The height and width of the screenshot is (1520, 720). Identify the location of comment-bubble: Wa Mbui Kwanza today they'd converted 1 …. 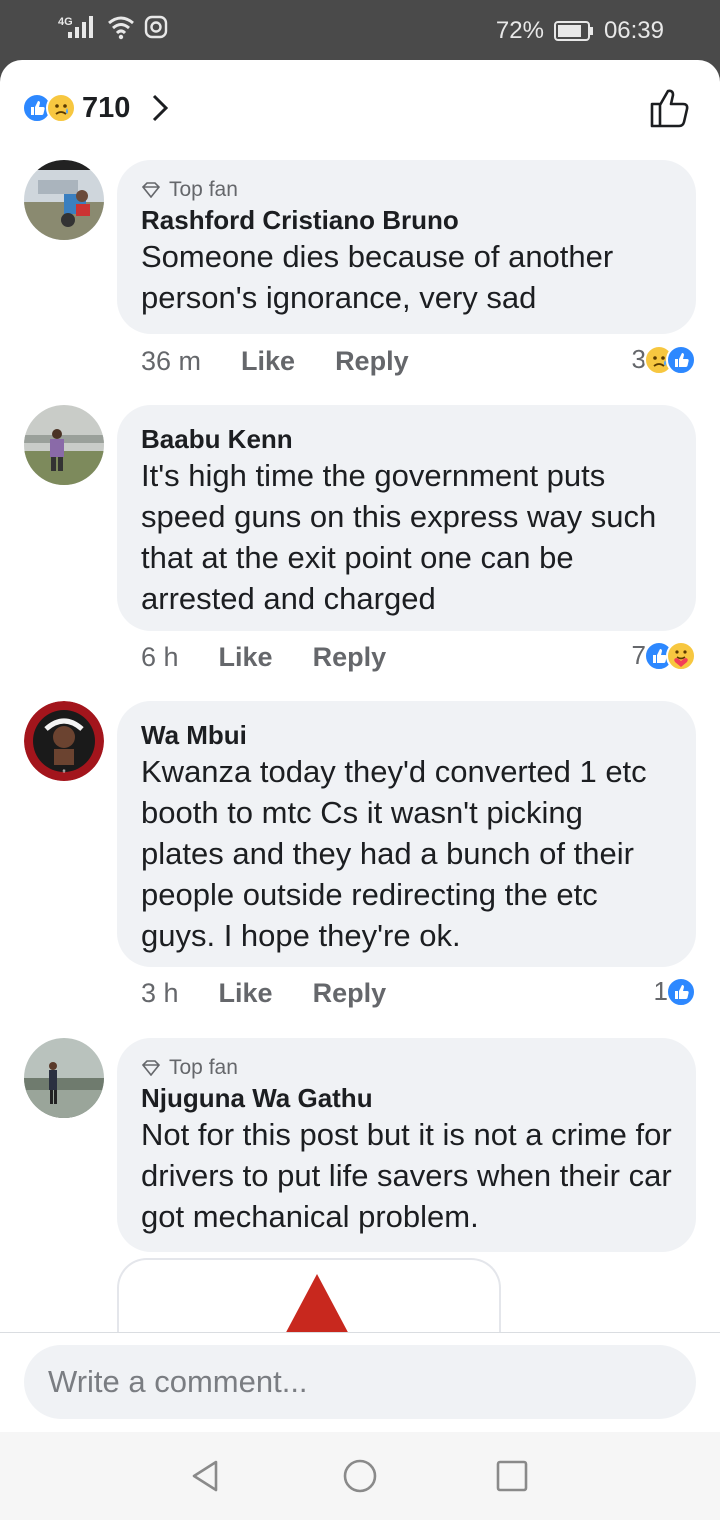
(406, 834).